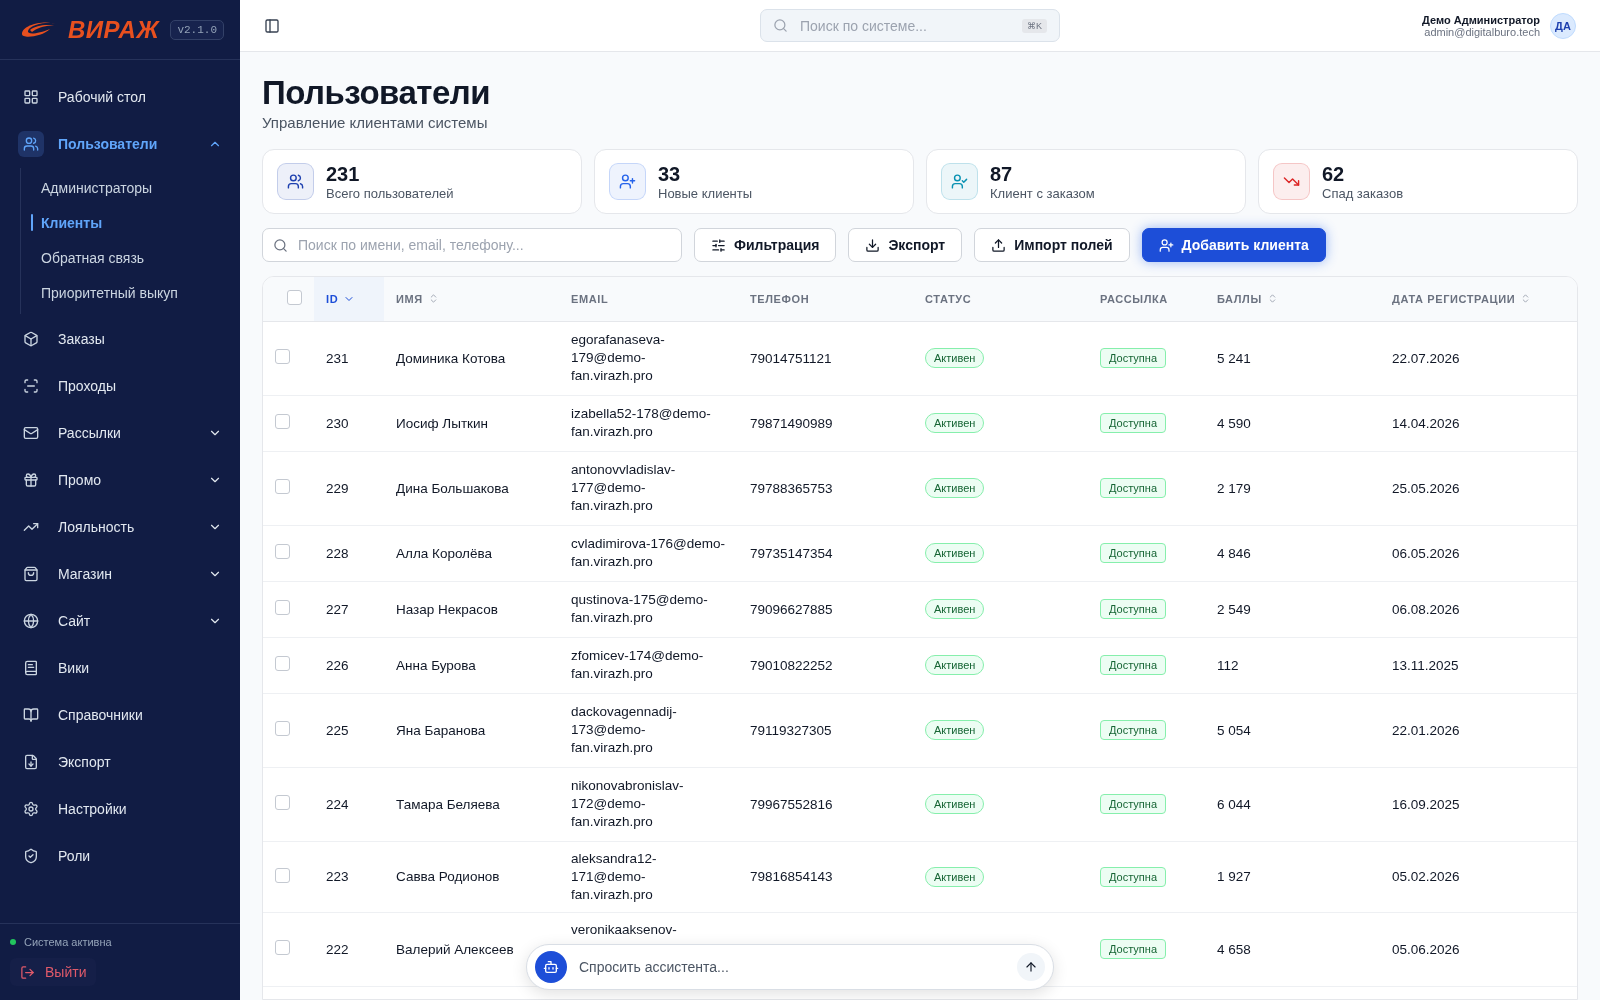 The height and width of the screenshot is (1000, 1600). I want to click on stat-value: 87, so click(1002, 174).